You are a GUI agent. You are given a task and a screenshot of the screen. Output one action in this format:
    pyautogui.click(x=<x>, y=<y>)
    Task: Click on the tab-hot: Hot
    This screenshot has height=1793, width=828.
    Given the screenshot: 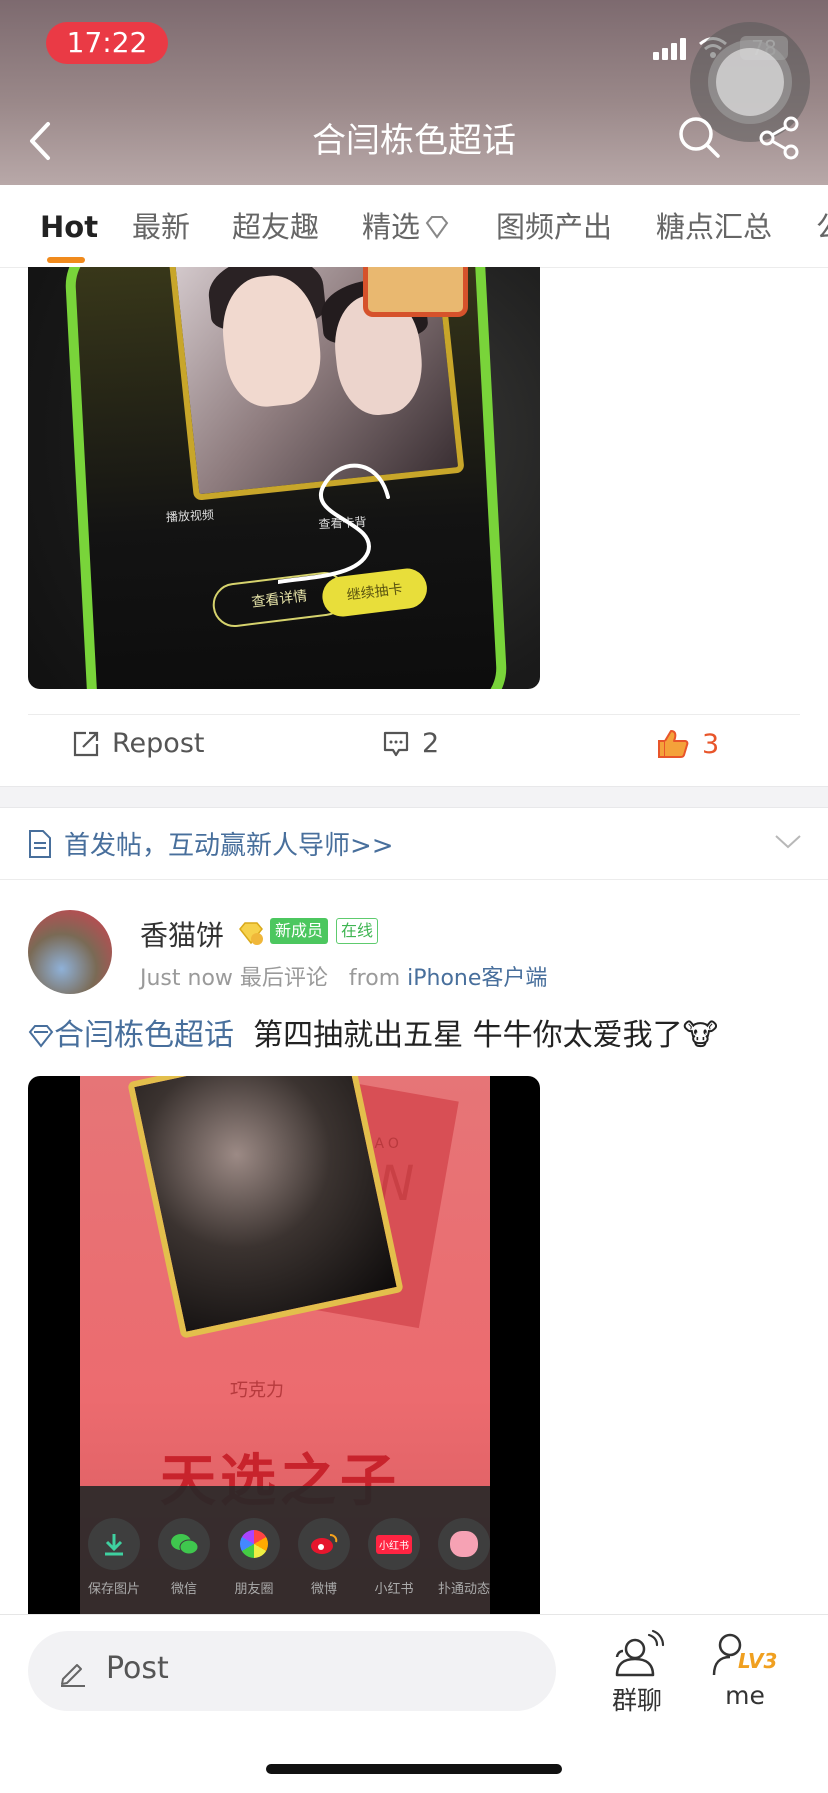 What is the action you would take?
    pyautogui.click(x=69, y=227)
    